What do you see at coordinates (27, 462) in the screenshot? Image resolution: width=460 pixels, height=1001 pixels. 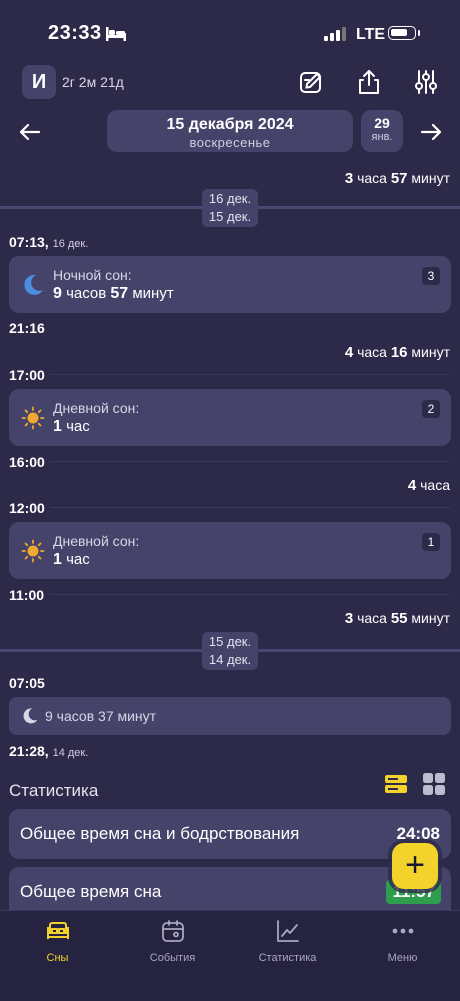 I see `time-label: 16:00` at bounding box center [27, 462].